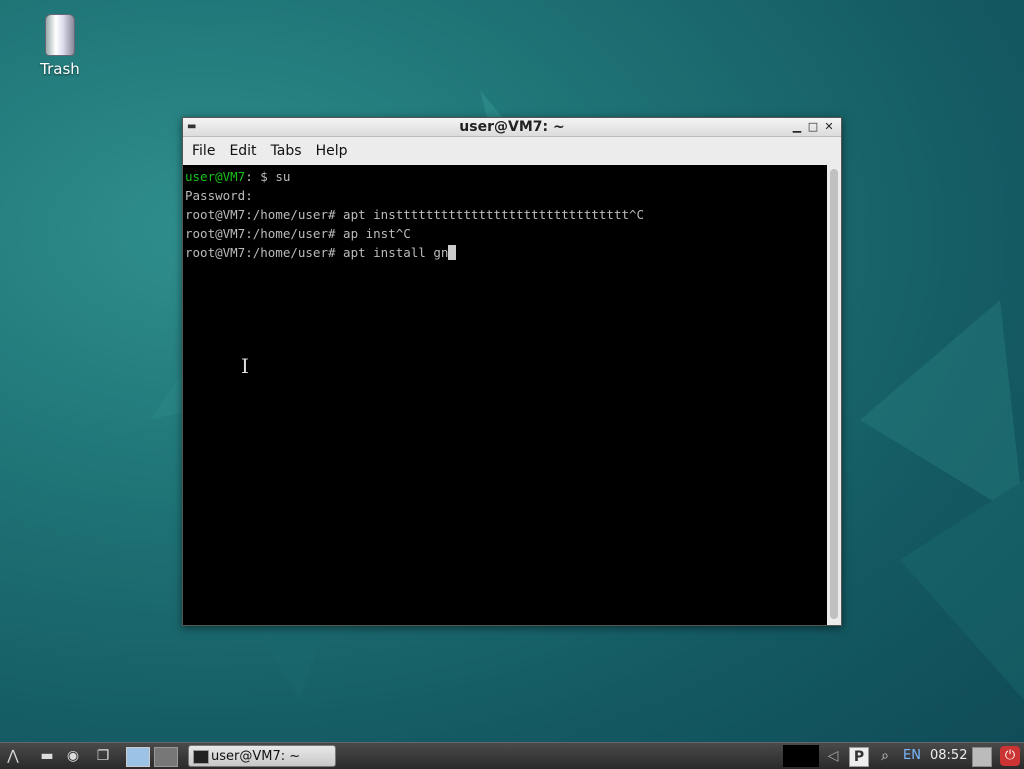 The image size is (1024, 769). Describe the element at coordinates (166, 757) in the screenshot. I see `workspace-2-icon` at that location.